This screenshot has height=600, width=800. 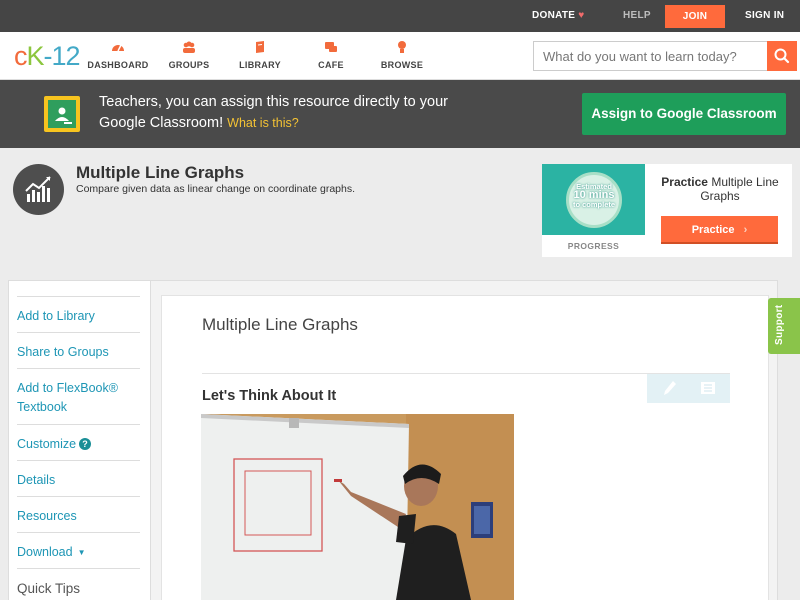 What do you see at coordinates (688, 388) in the screenshot?
I see `annotation-toolbar` at bounding box center [688, 388].